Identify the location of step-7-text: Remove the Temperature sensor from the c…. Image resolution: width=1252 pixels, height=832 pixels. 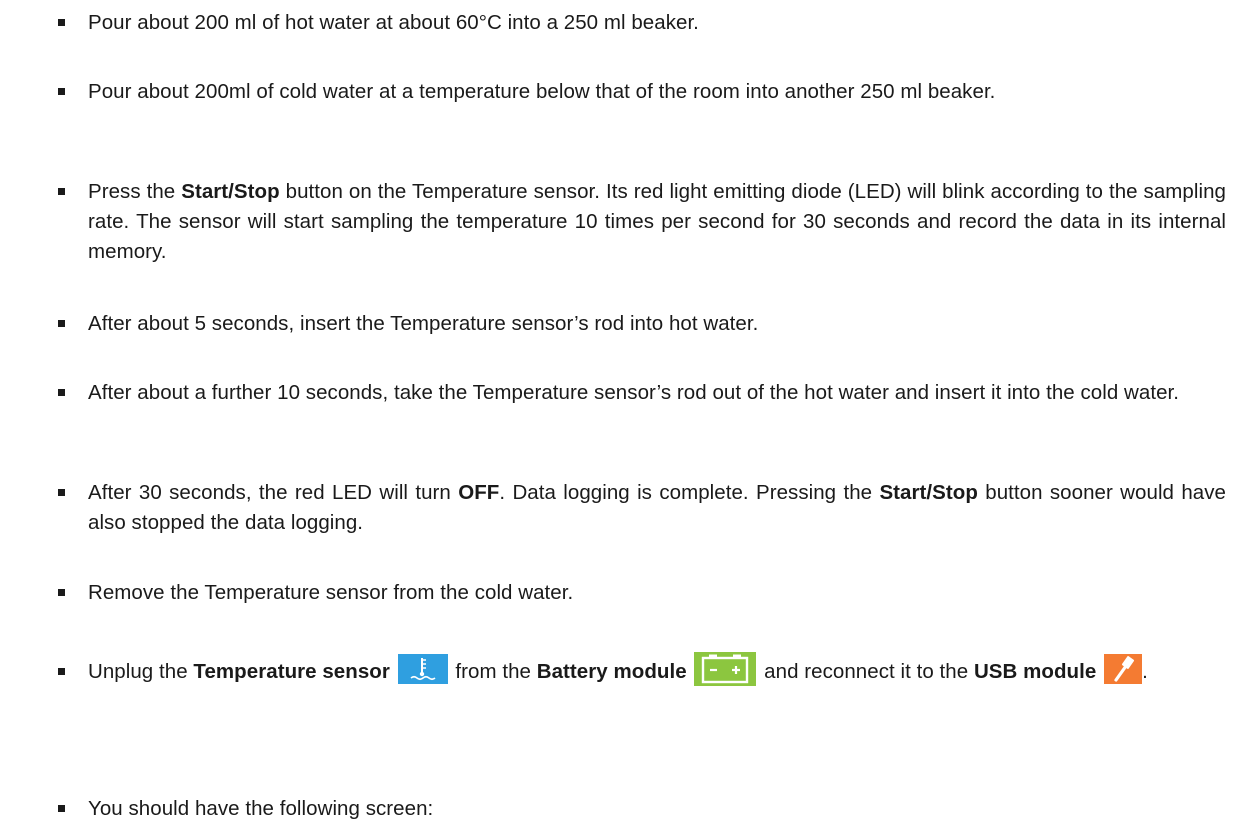
(331, 592).